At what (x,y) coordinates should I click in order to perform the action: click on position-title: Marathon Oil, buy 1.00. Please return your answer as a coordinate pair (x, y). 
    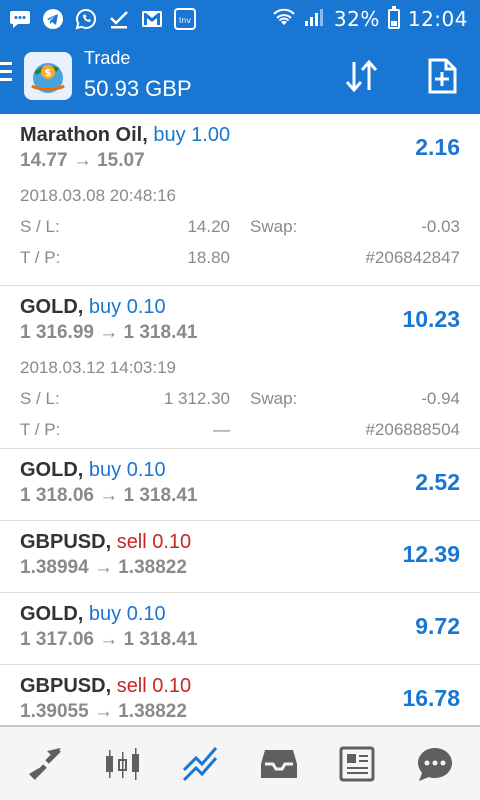
    Looking at the image, I should click on (125, 135).